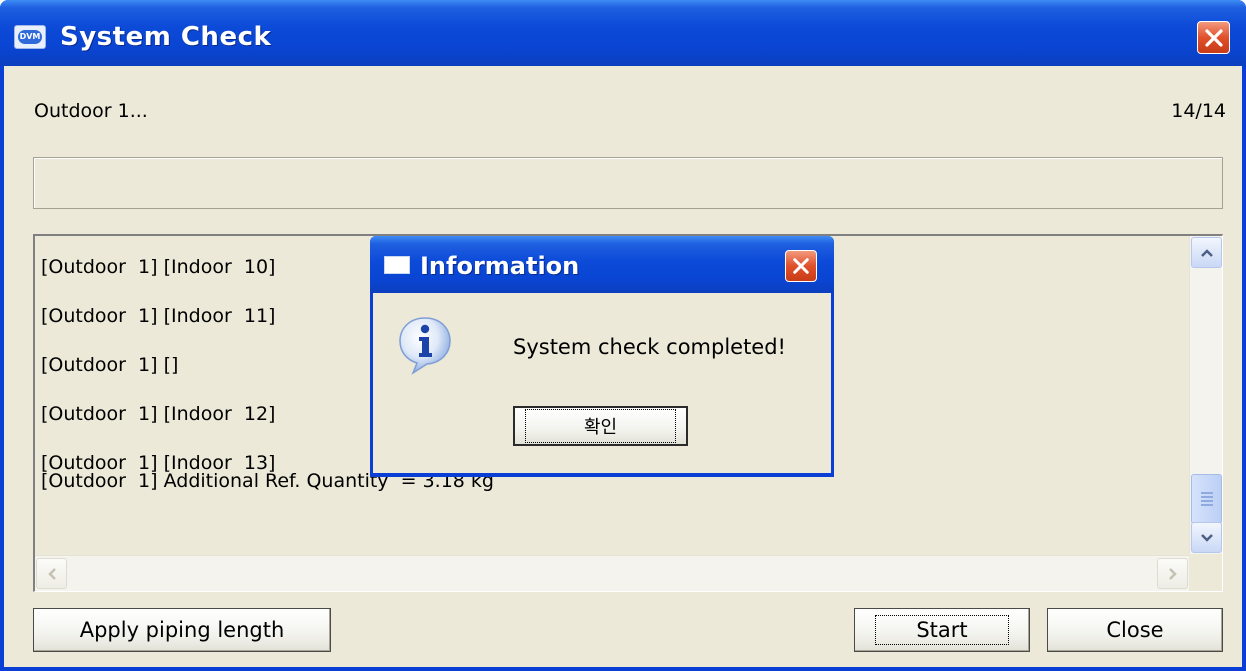  I want to click on status-counter: 14/14, so click(1198, 111).